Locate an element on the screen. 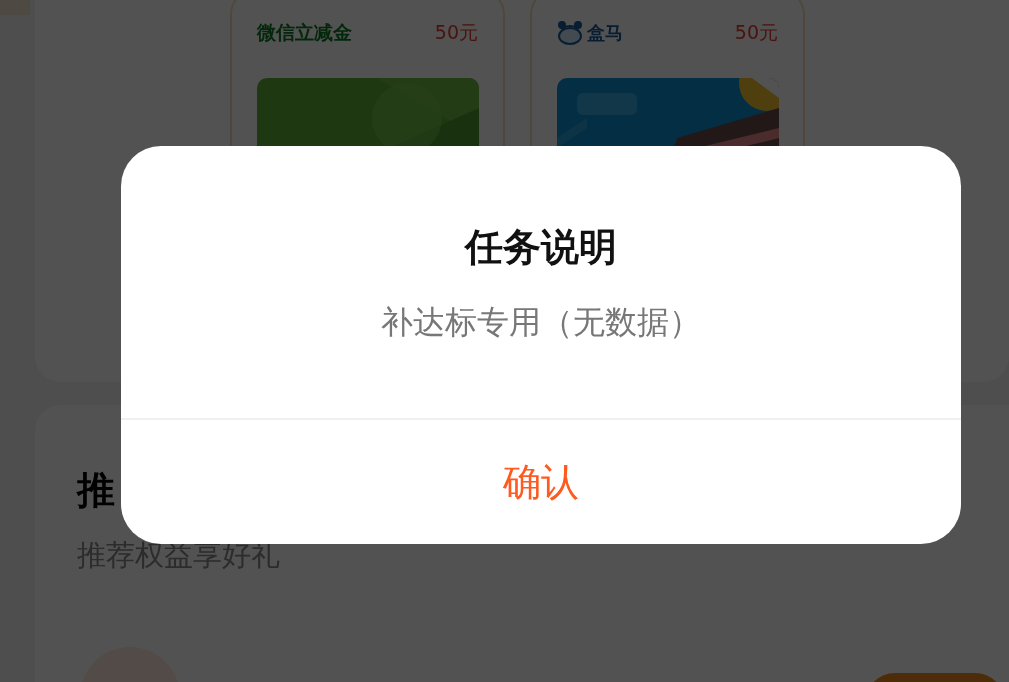 The image size is (1009, 682). dialog-message: 补达标专用（无数据） is located at coordinates (541, 322).